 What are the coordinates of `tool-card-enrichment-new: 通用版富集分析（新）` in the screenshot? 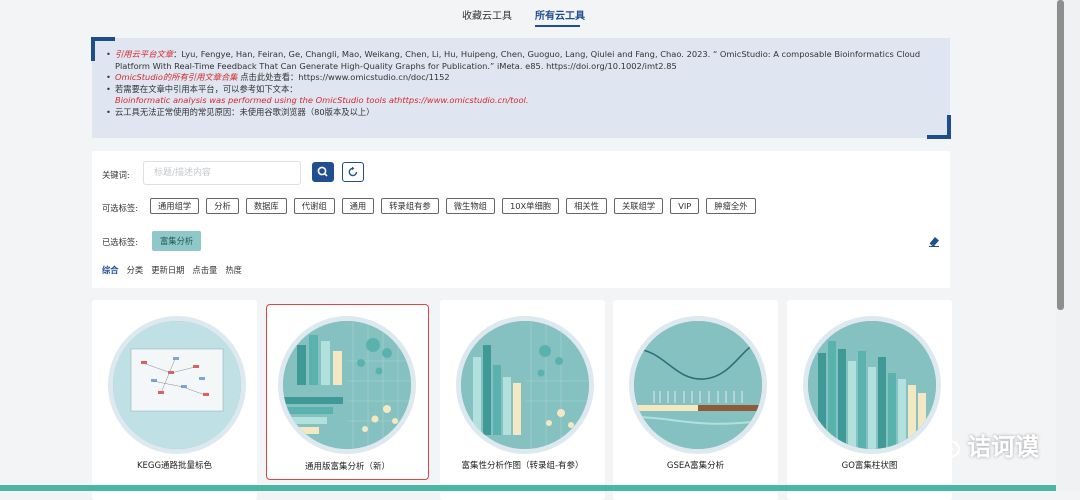 It's located at (347, 392).